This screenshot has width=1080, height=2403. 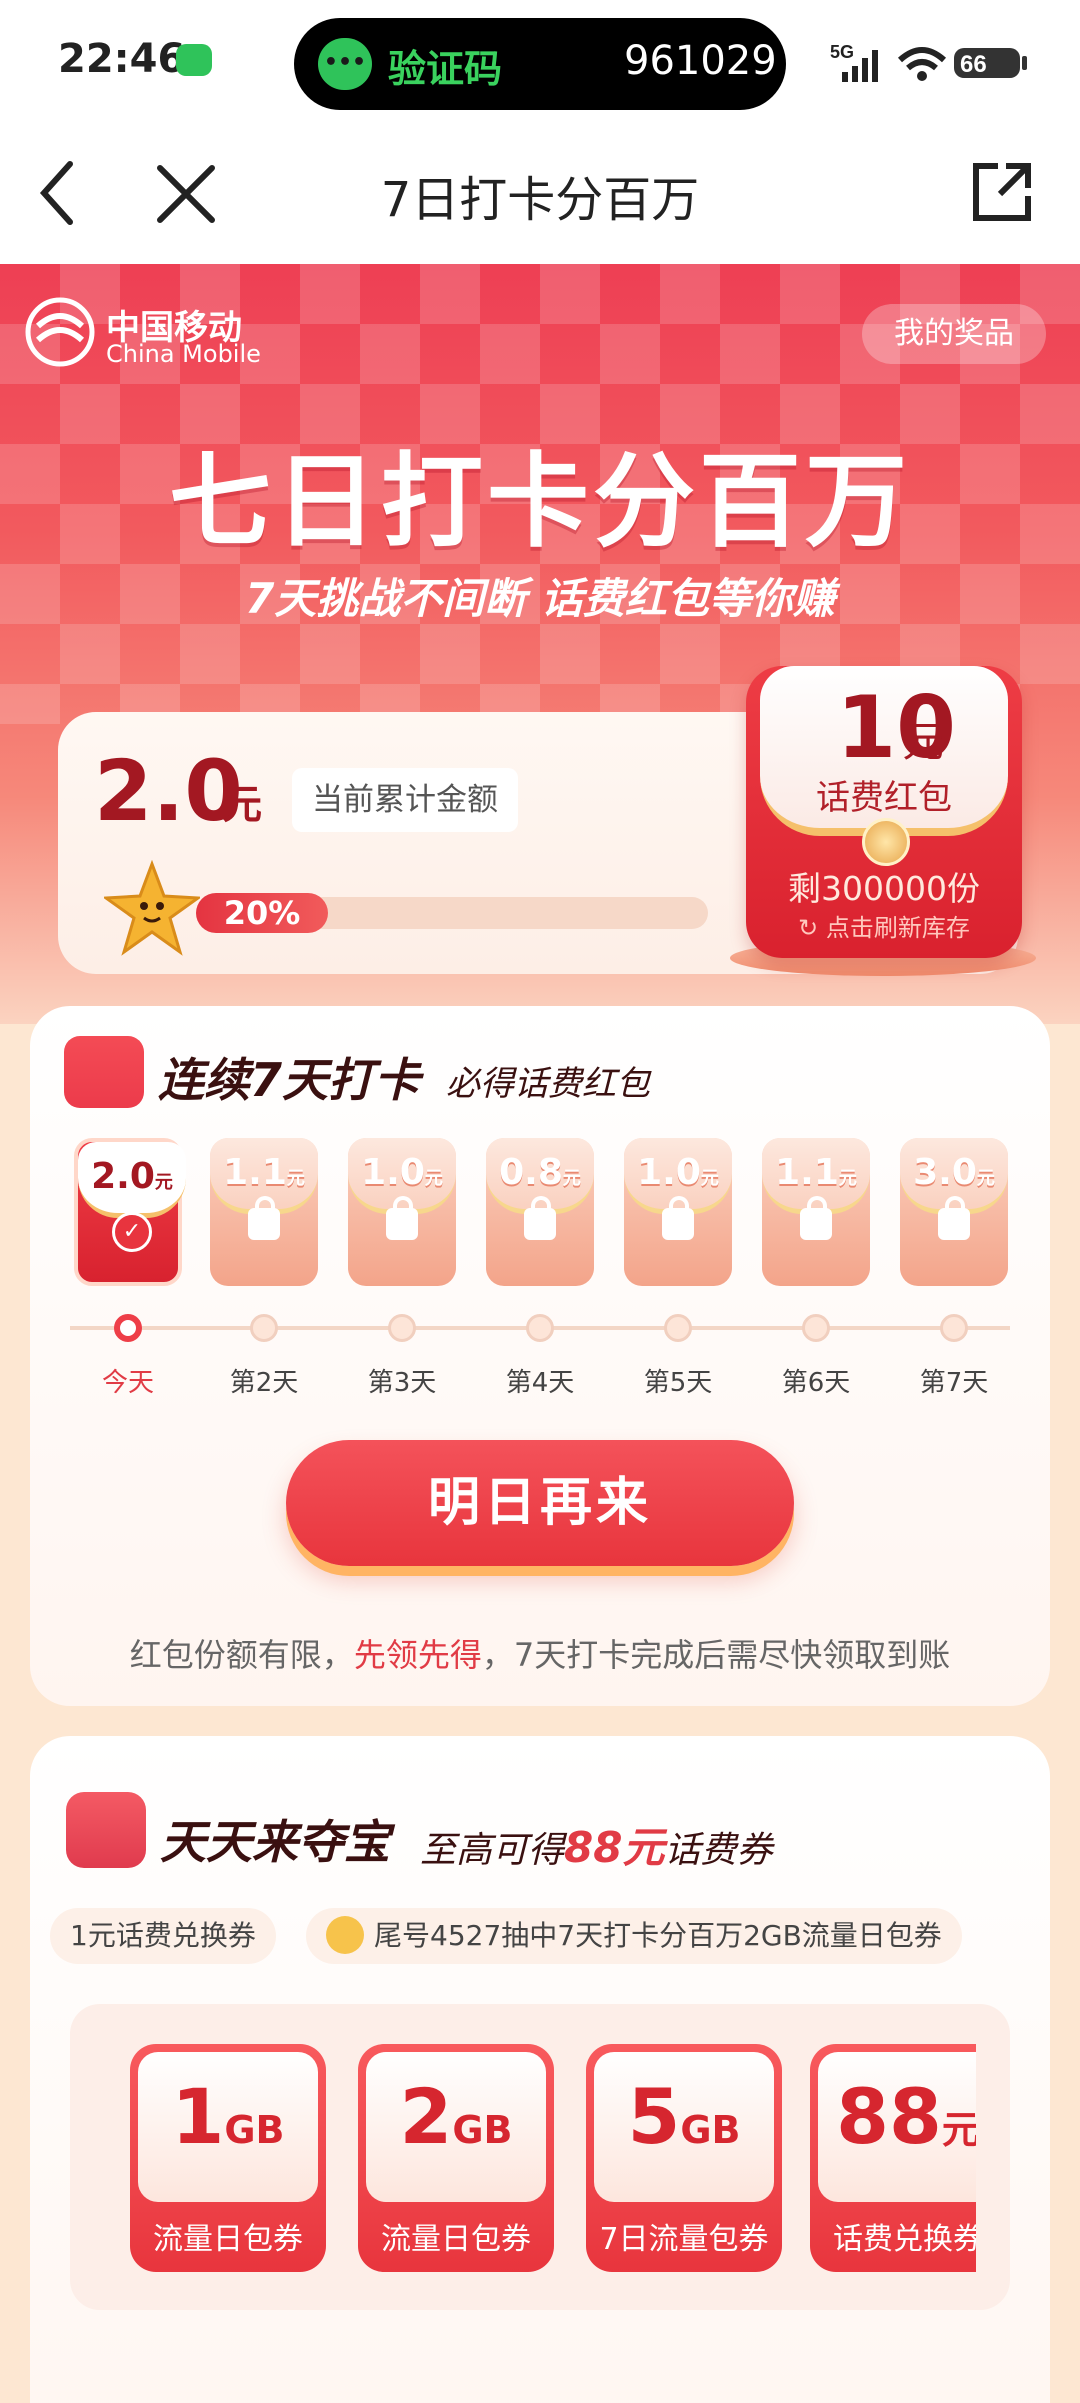 What do you see at coordinates (954, 334) in the screenshot?
I see `my-prizes-button: 我的奖品` at bounding box center [954, 334].